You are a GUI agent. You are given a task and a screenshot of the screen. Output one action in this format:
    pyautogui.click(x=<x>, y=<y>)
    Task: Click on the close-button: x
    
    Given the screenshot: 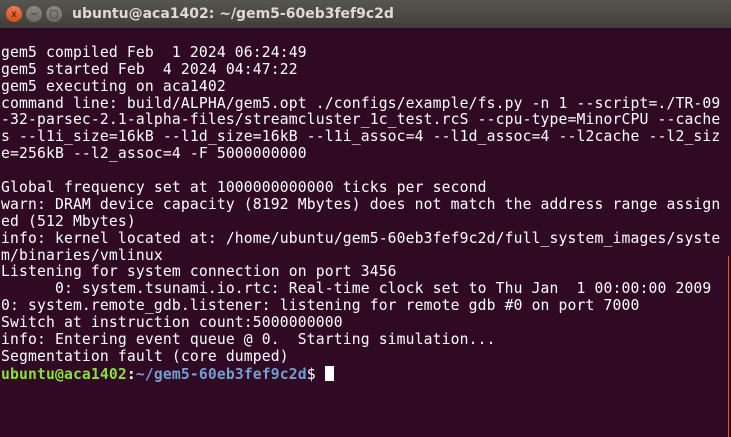 What is the action you would take?
    pyautogui.click(x=14, y=14)
    